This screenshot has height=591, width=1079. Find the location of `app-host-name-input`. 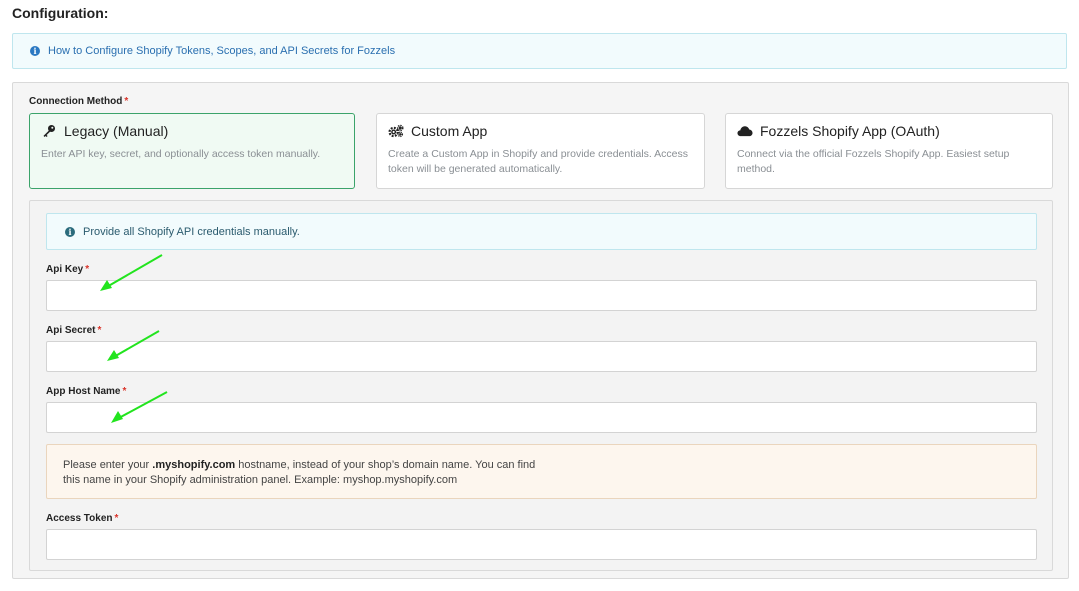

app-host-name-input is located at coordinates (541, 417).